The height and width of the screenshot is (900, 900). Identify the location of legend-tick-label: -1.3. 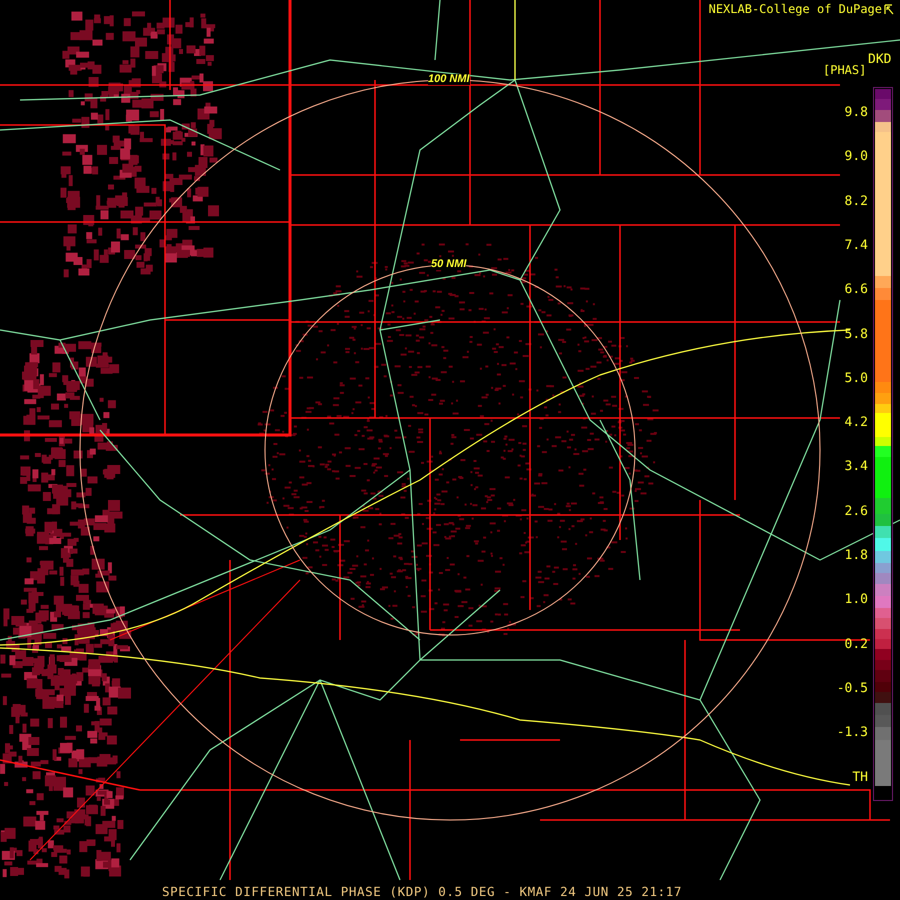
(852, 733).